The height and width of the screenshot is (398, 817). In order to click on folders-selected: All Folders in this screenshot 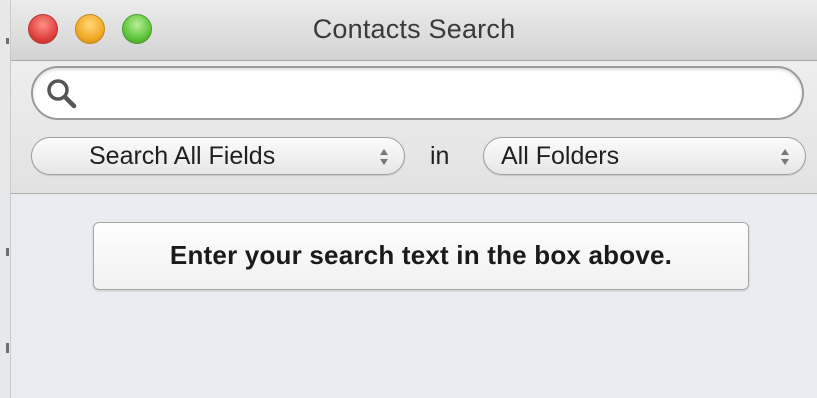, I will do `click(560, 156)`.